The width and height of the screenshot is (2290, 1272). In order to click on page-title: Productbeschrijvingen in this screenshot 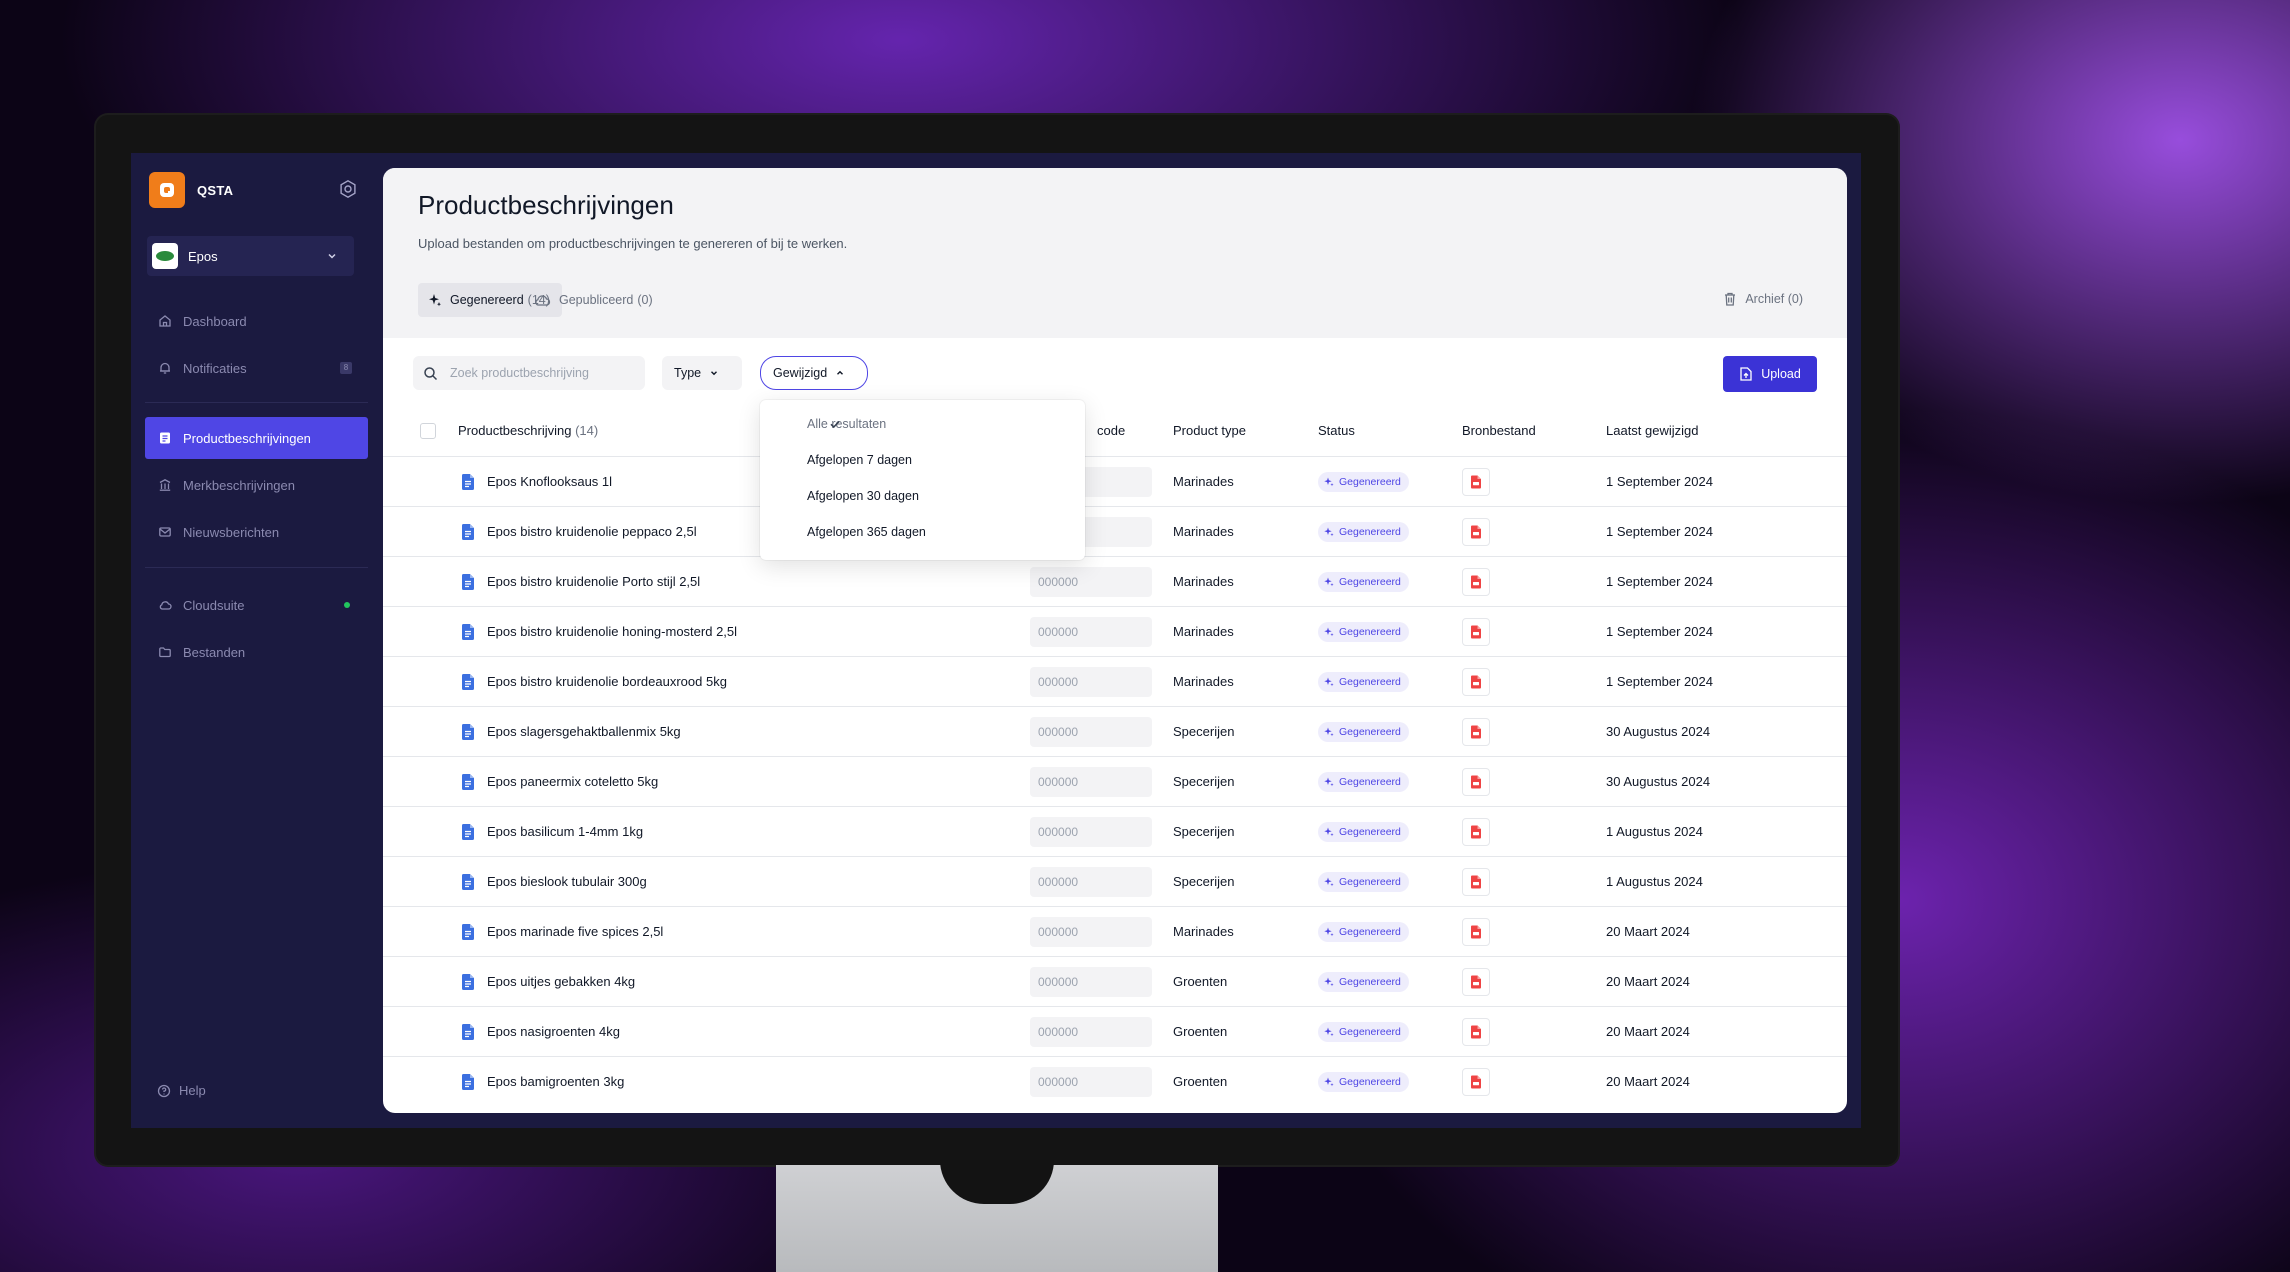, I will do `click(546, 205)`.